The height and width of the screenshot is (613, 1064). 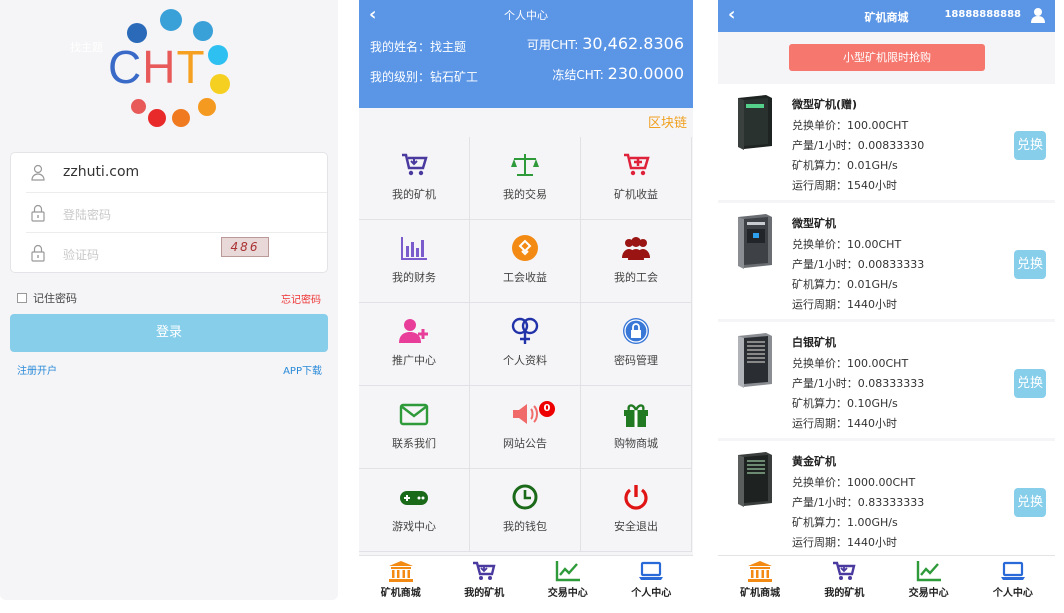 I want to click on clock-icon, so click(x=525, y=497).